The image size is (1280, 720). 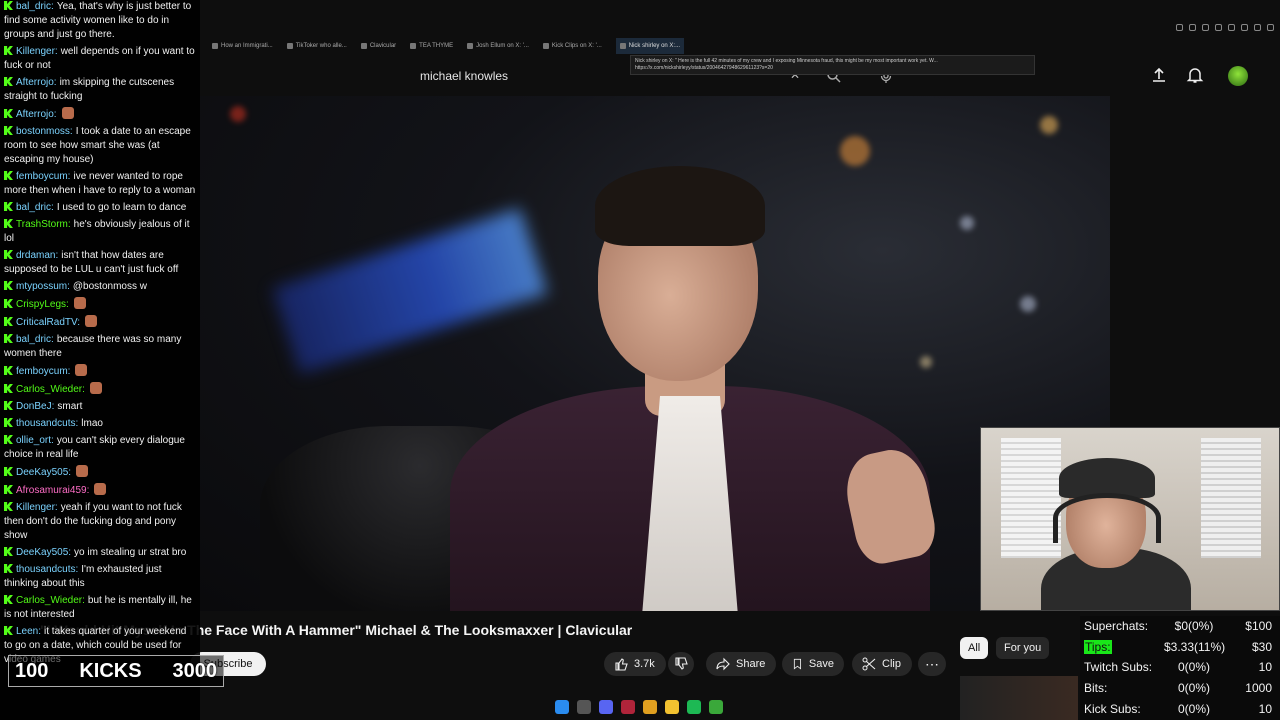 I want to click on recommended-thumbnail, so click(x=1019, y=698).